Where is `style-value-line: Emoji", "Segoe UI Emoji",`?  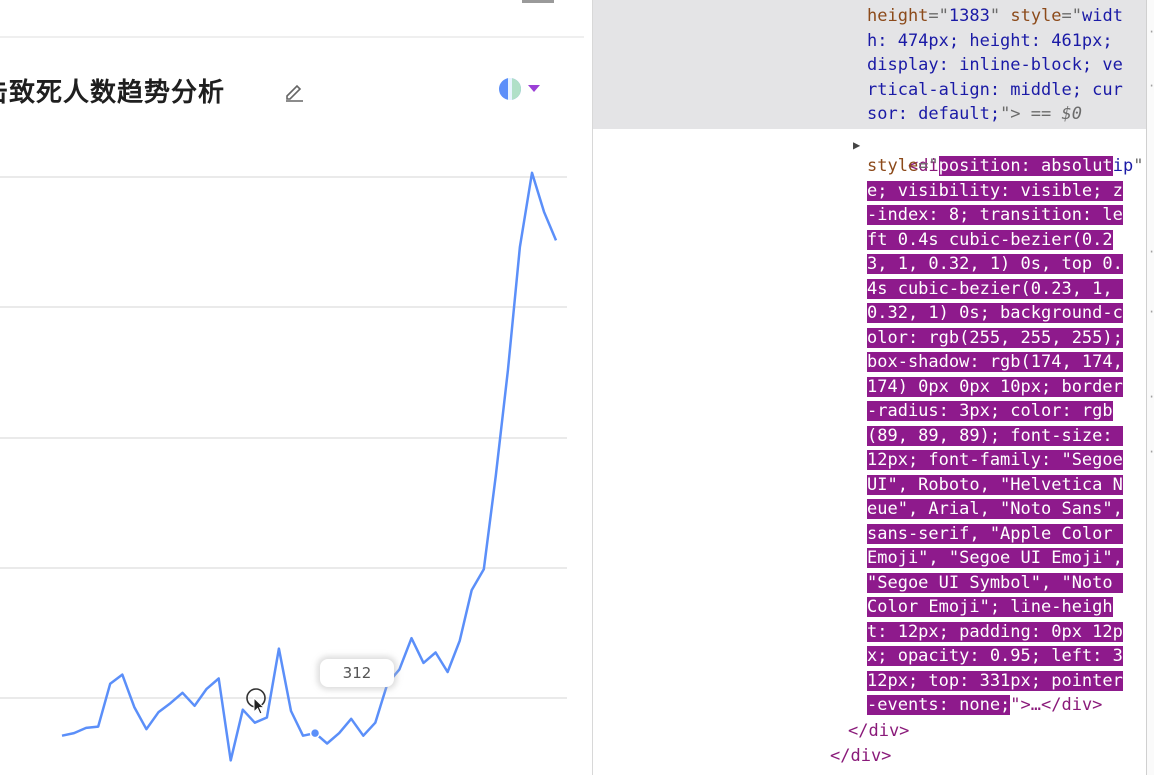 style-value-line: Emoji", "Segoe UI Emoji", is located at coordinates (995, 558).